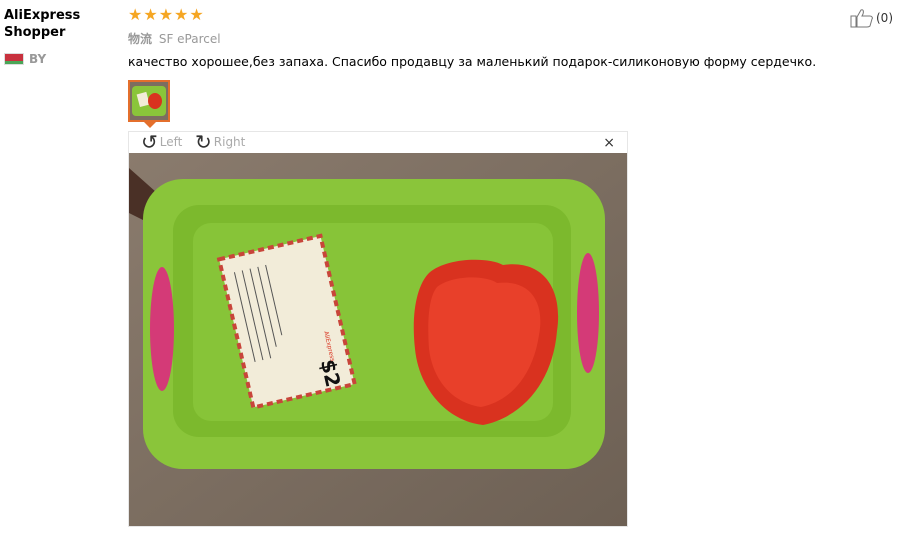  Describe the element at coordinates (14, 59) in the screenshot. I see `belarus-flag-icon` at that location.